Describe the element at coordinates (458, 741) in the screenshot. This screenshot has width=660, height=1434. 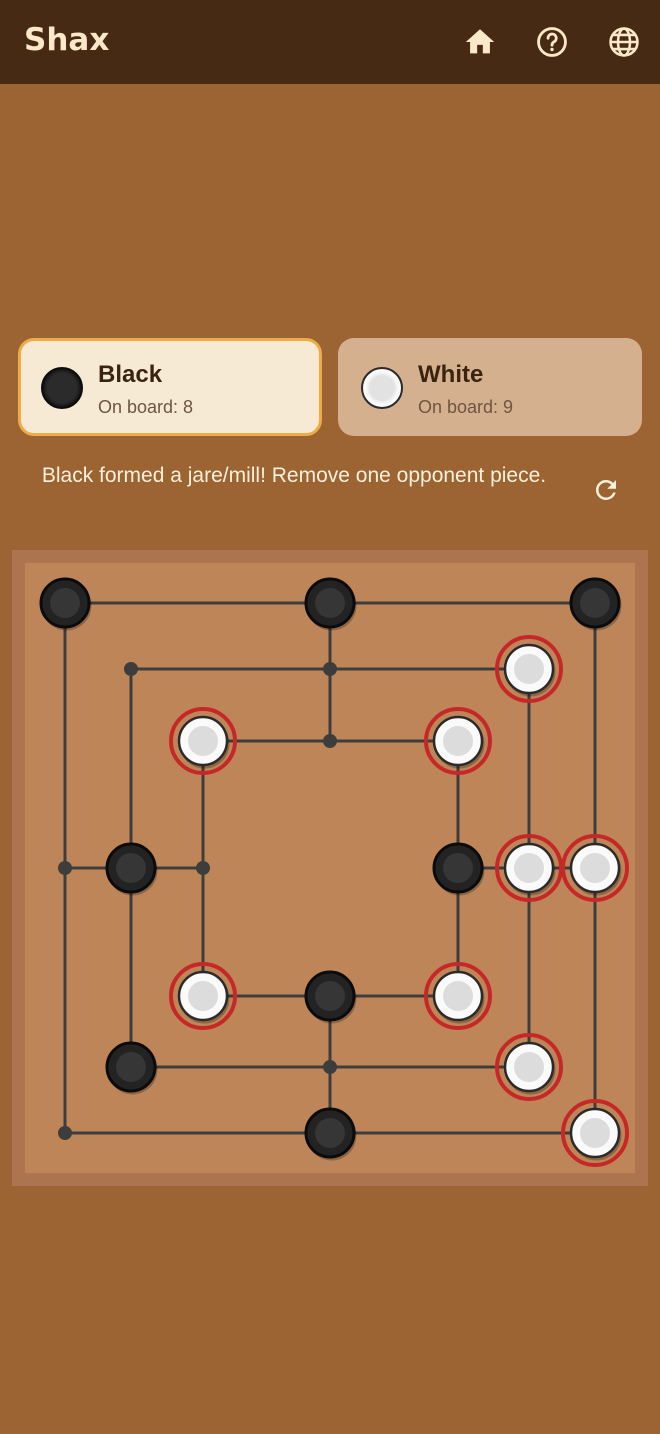
I see `white-piece-inner-top-right` at that location.